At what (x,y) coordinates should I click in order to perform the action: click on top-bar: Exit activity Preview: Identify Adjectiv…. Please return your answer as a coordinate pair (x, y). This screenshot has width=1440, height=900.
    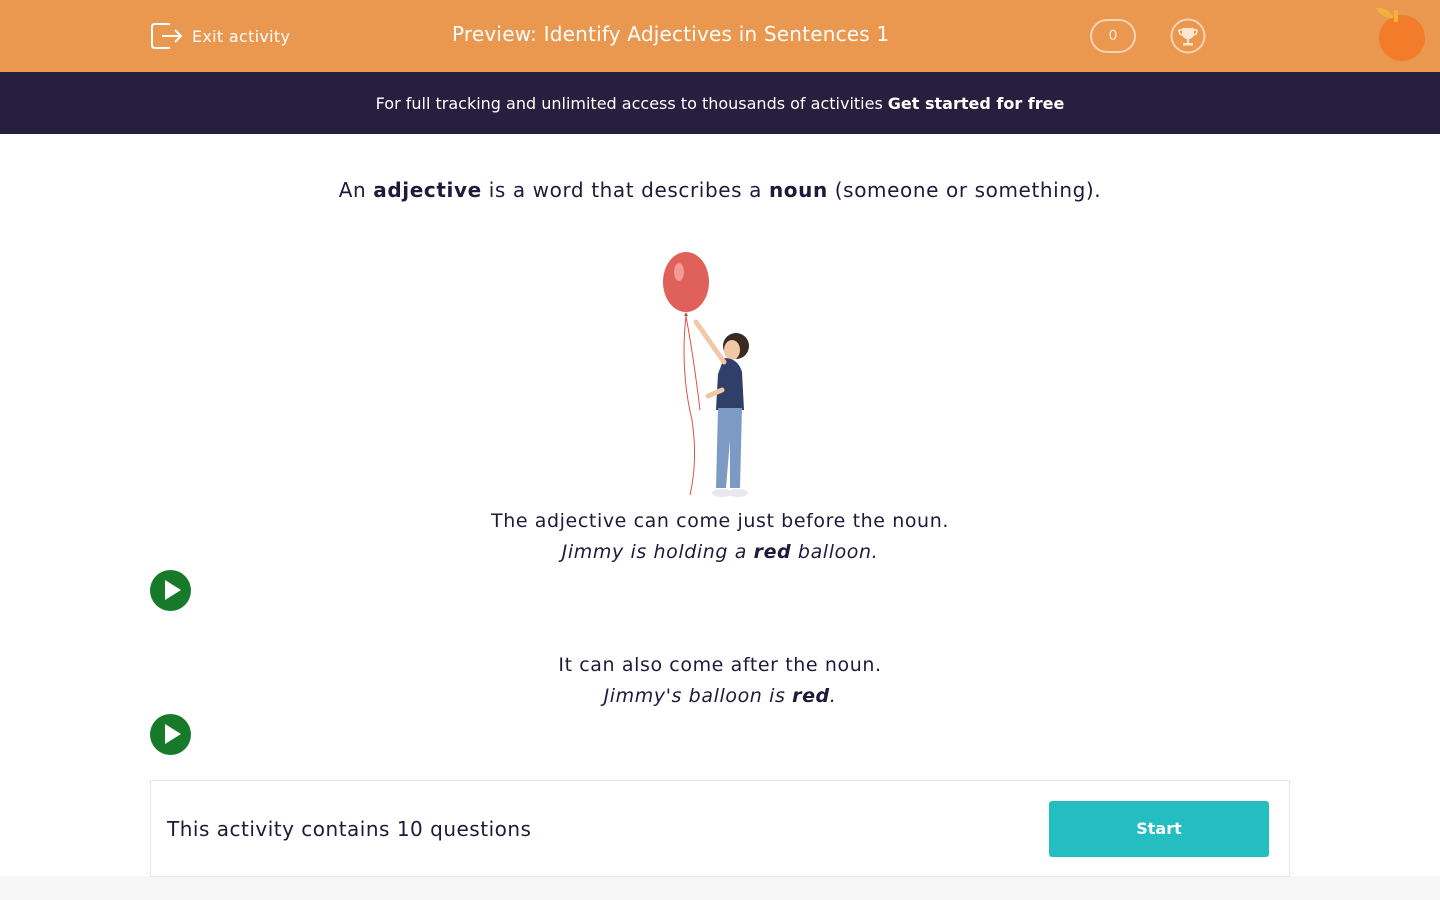
    Looking at the image, I should click on (720, 36).